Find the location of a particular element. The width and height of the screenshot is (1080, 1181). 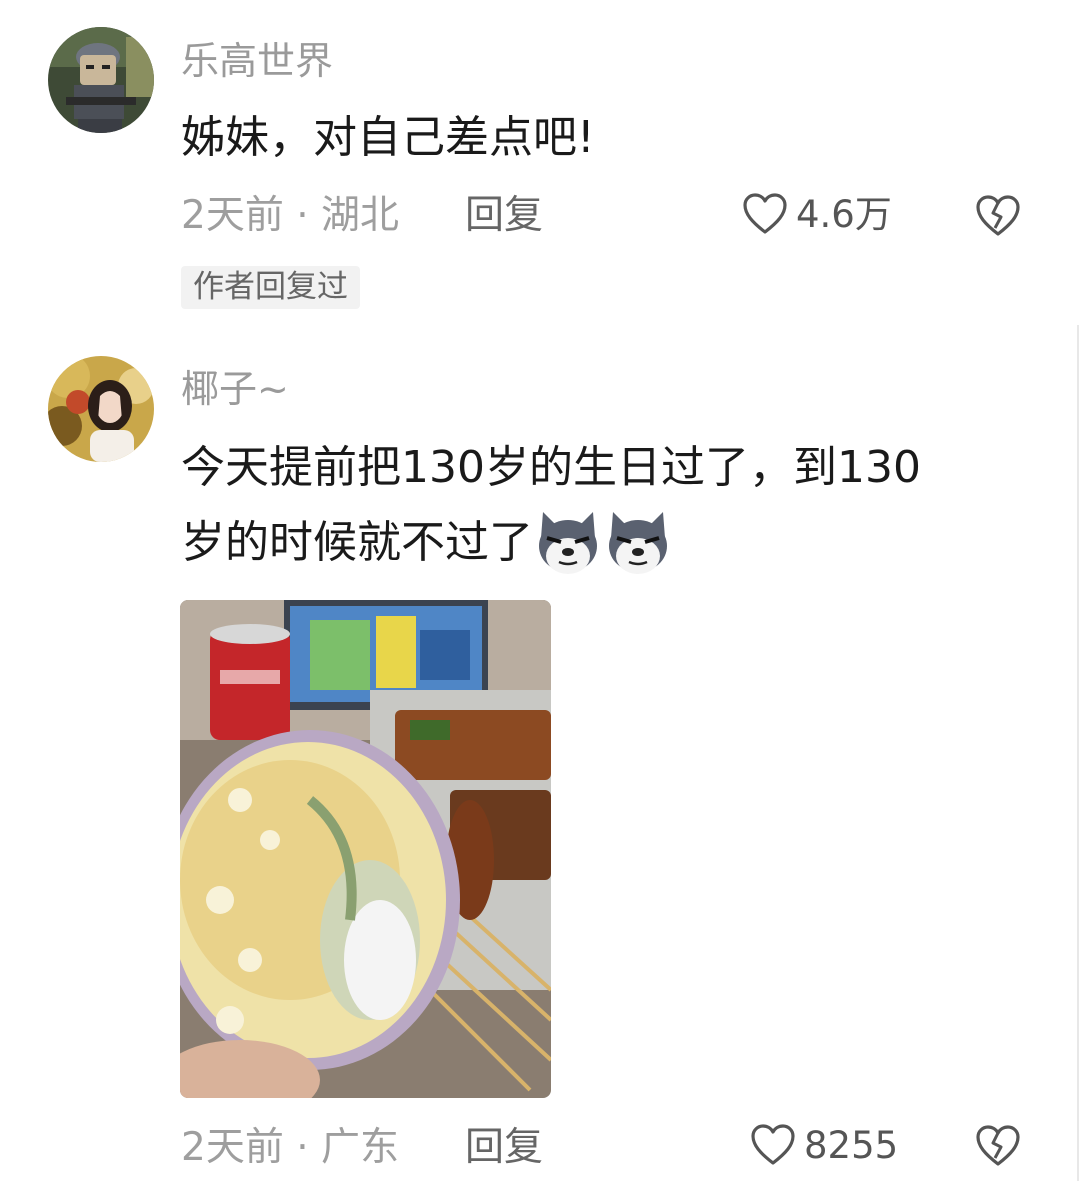

comment-text: 岁的时候就不过了 is located at coordinates (357, 542).